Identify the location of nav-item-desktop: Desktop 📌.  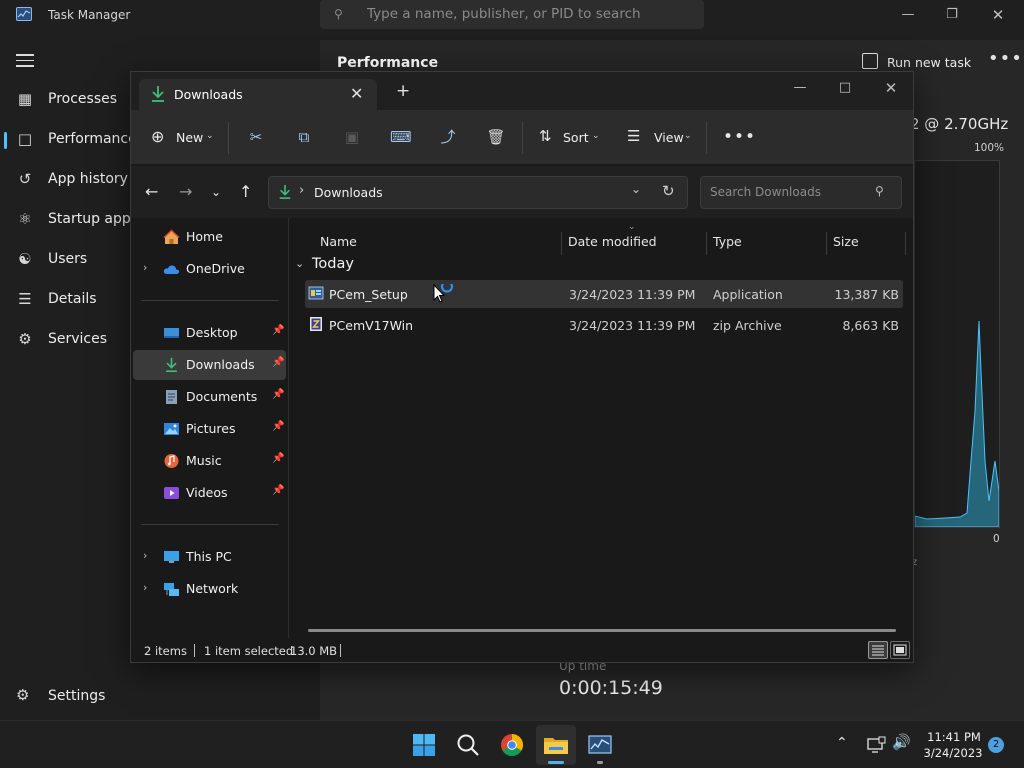
(209, 333).